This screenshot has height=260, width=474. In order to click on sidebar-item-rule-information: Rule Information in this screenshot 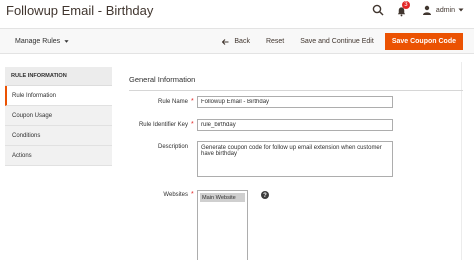, I will do `click(58, 96)`.